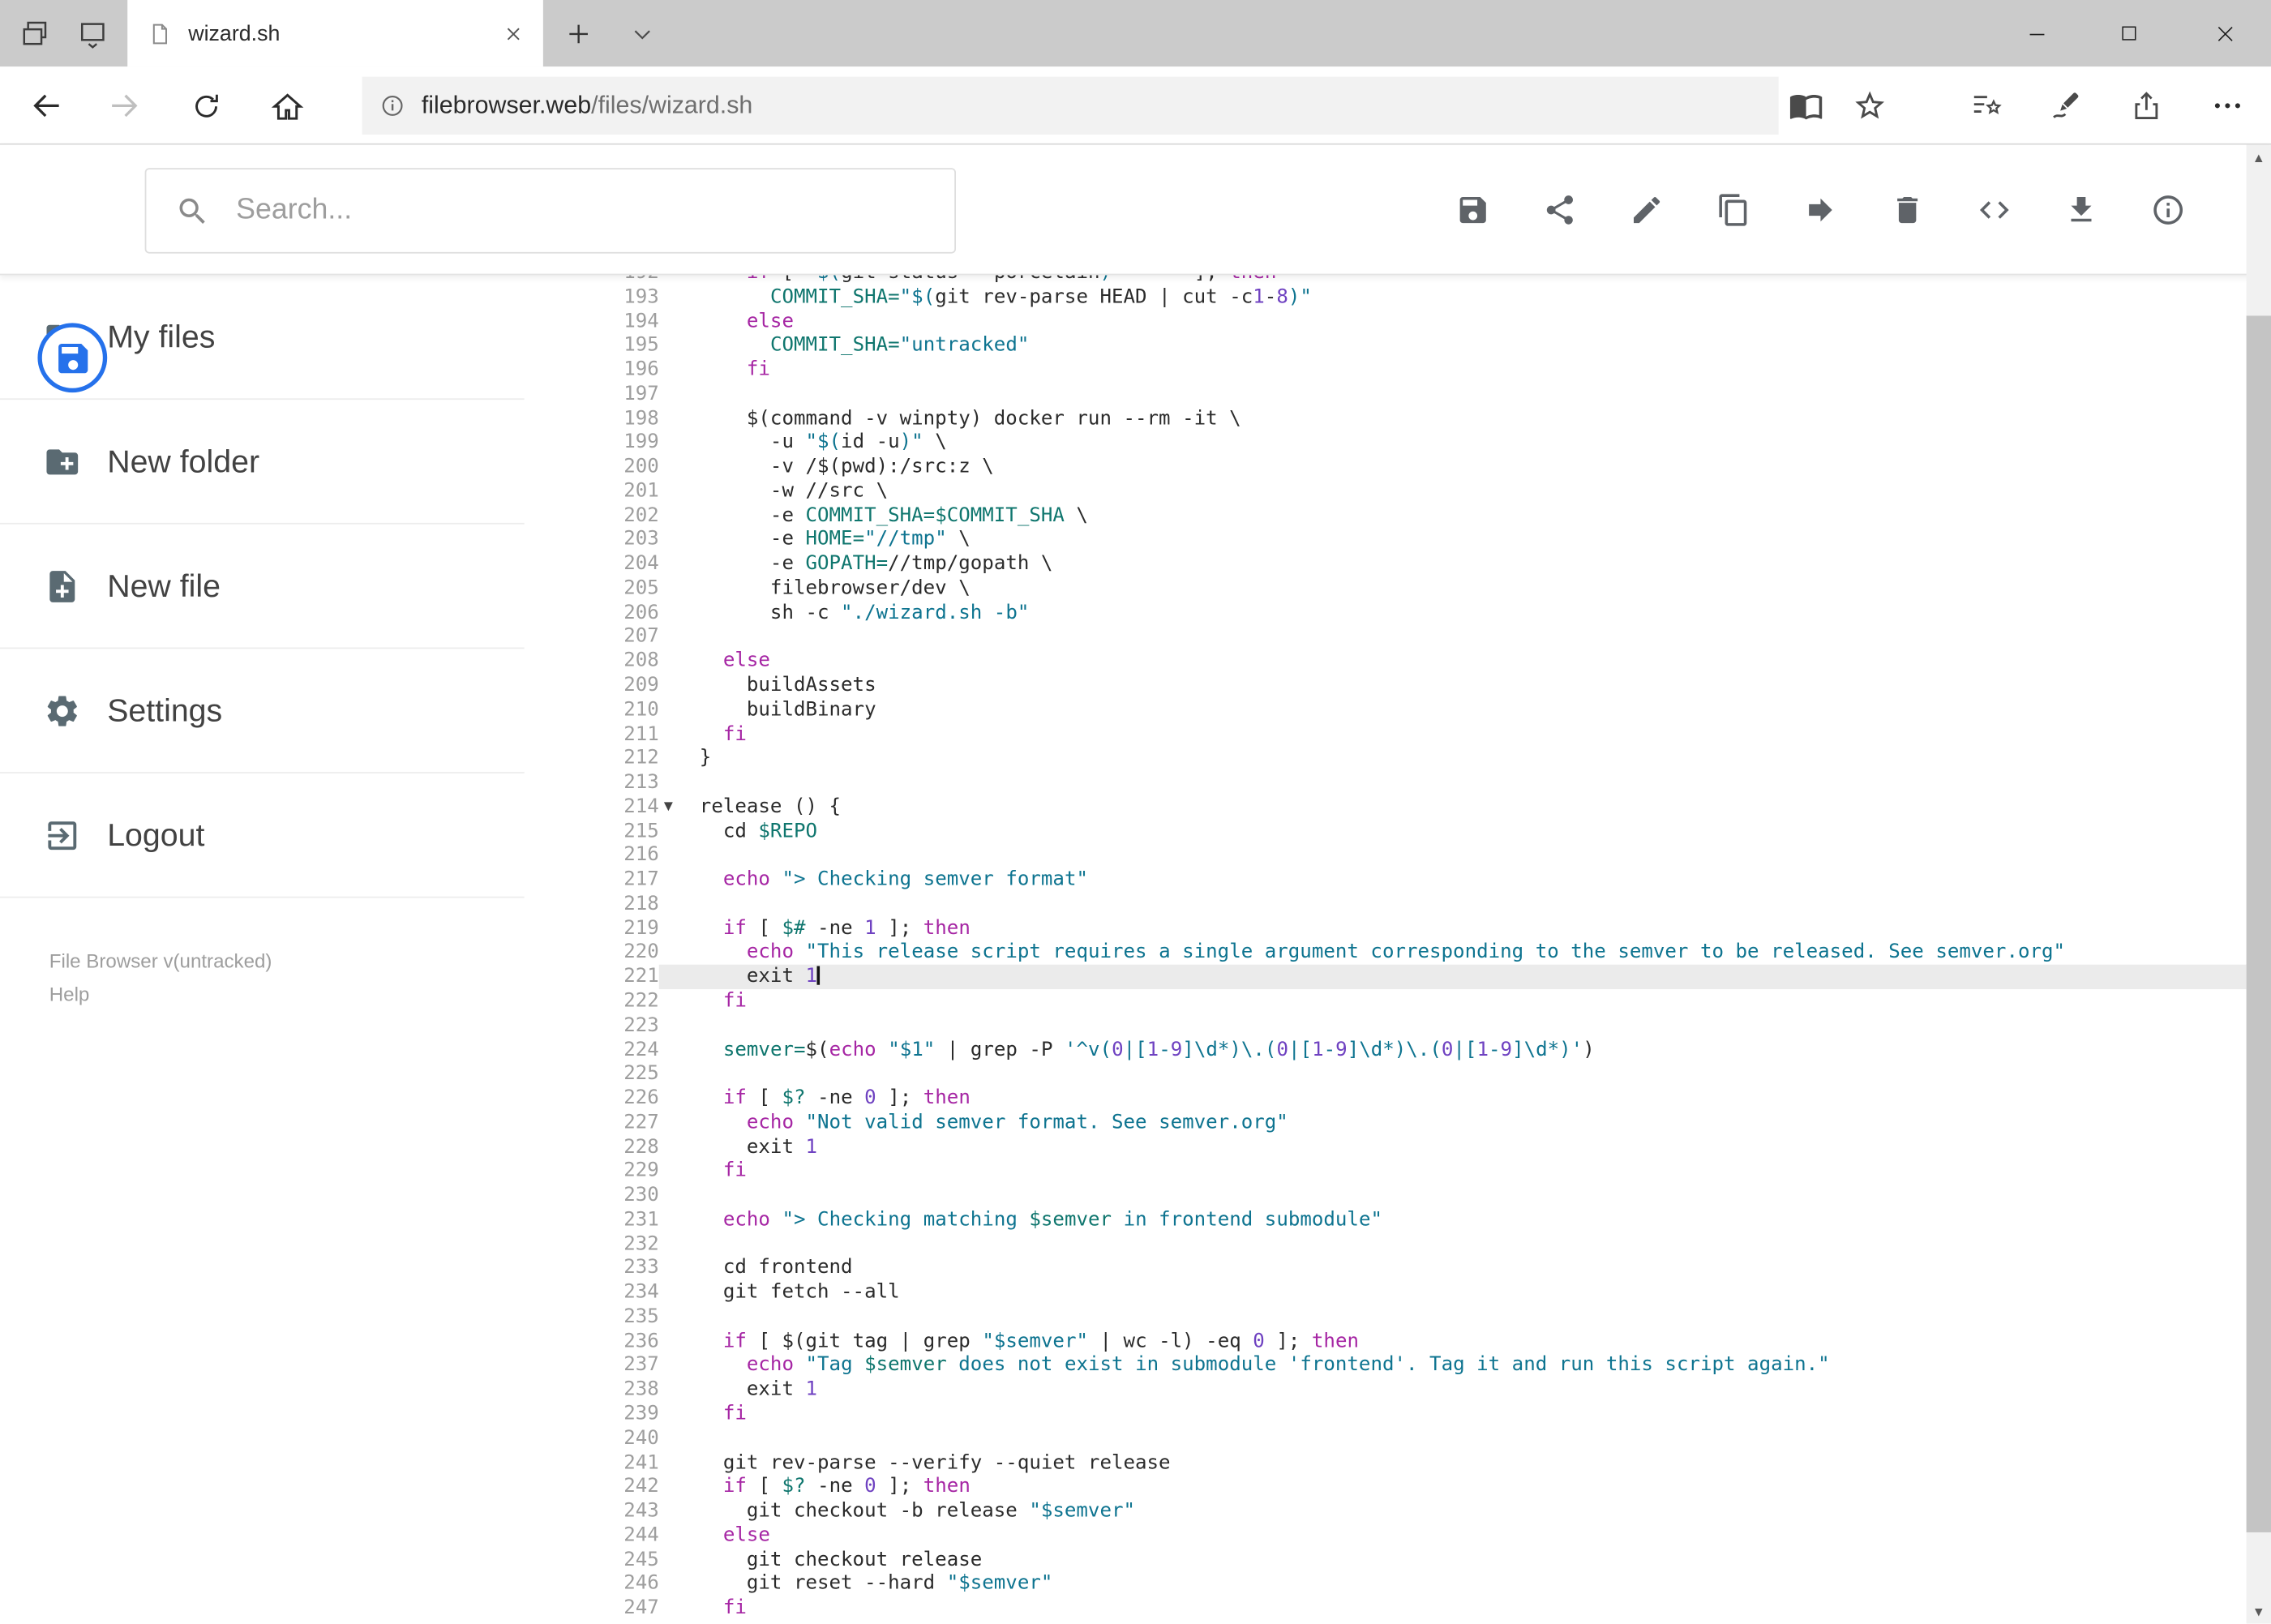 Image resolution: width=2271 pixels, height=1624 pixels. Describe the element at coordinates (1425, 1439) in the screenshot. I see `code-line: 240` at that location.